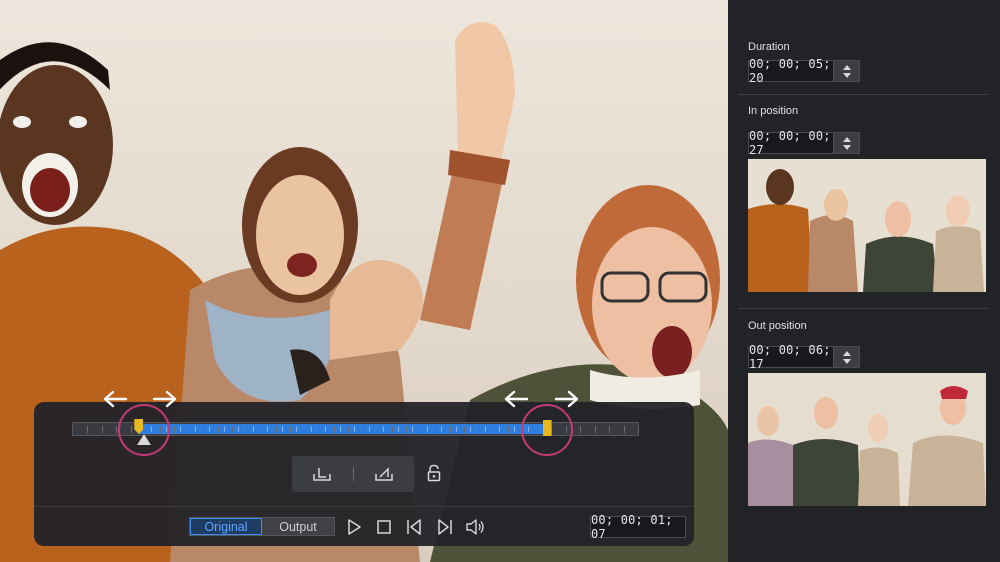  I want to click on in-position-field: 00; 00; 00; 27, so click(791, 143).